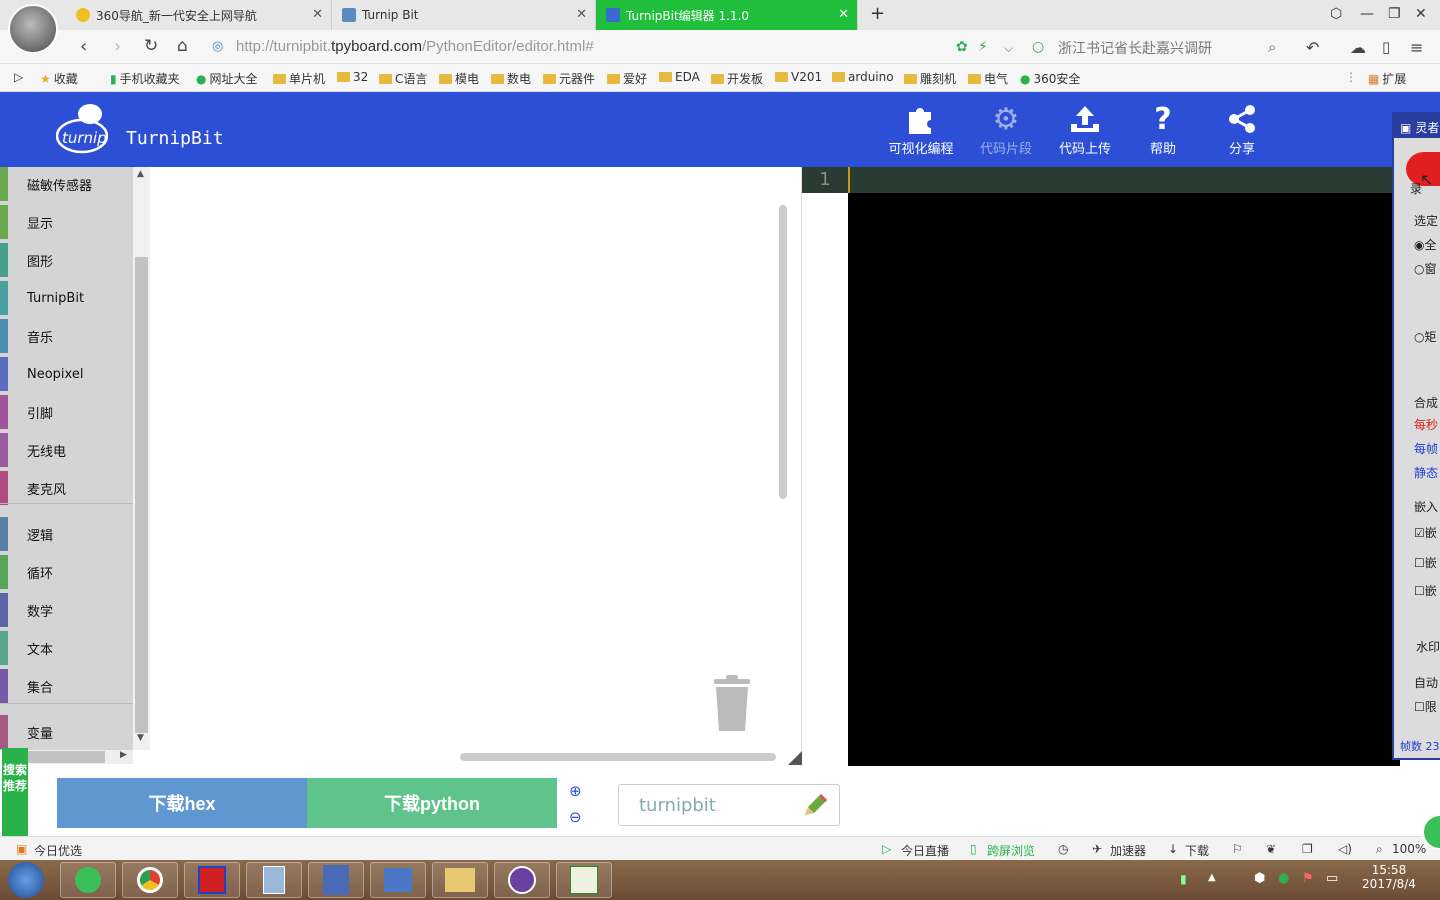  I want to click on bookmark-folder: 32, so click(352, 77).